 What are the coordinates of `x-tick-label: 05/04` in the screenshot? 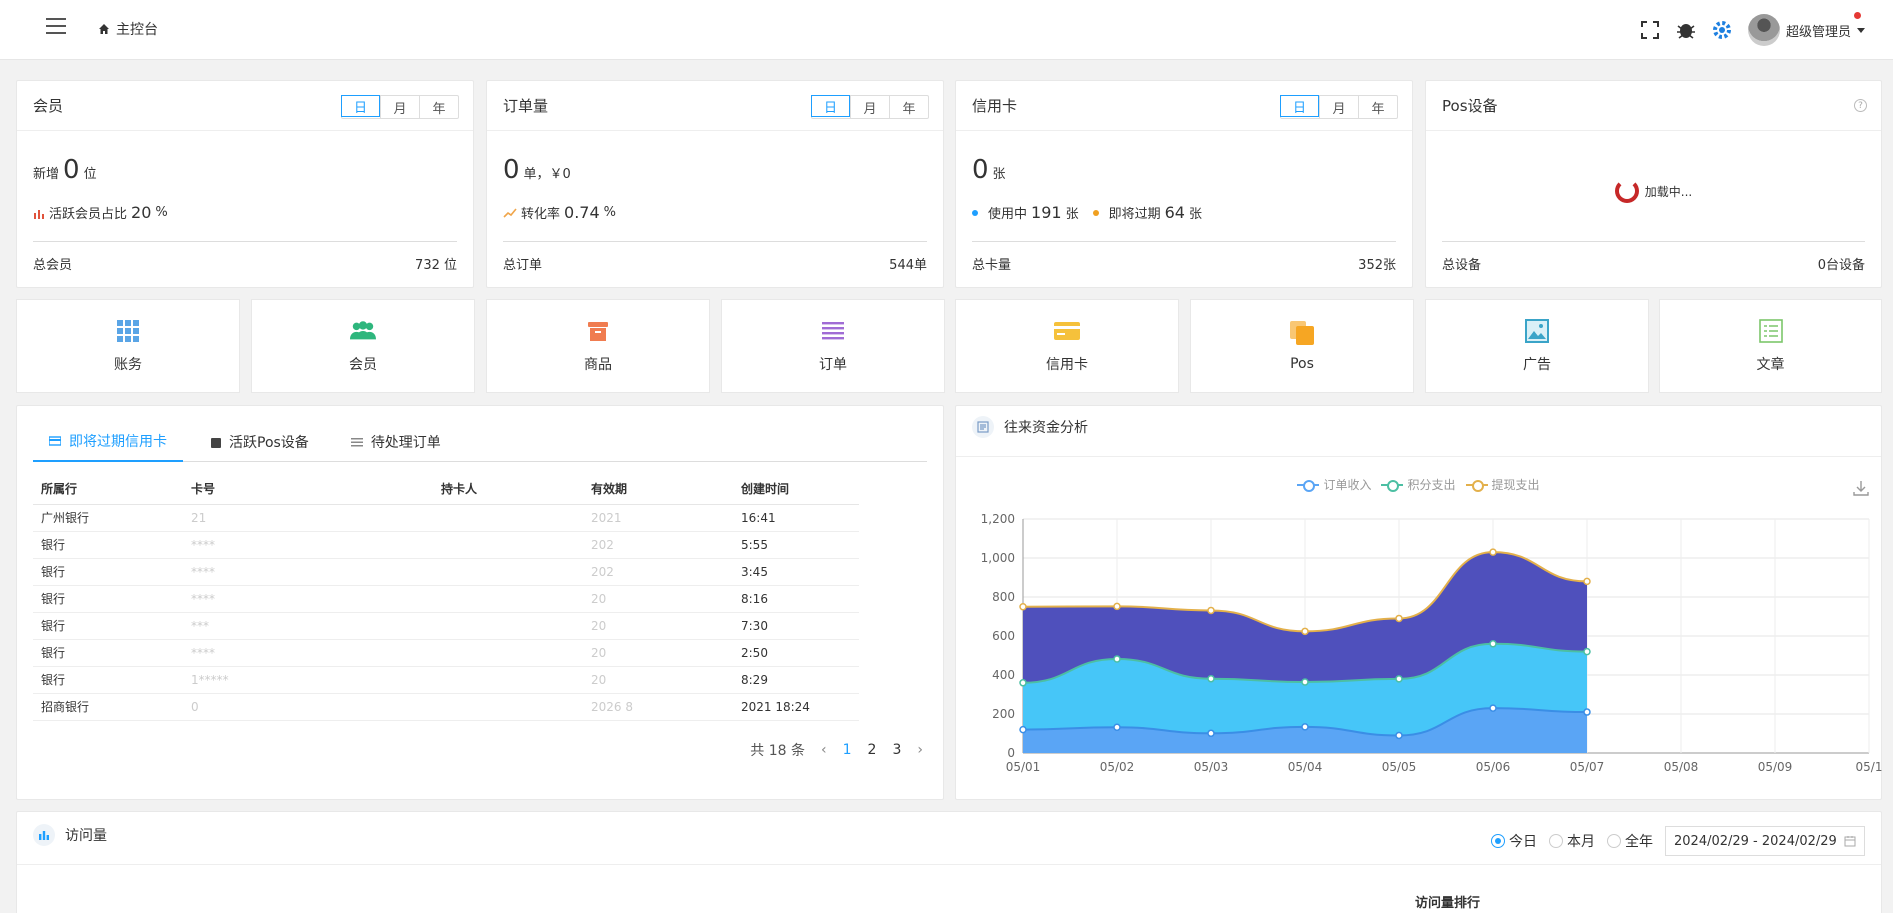 It's located at (1305, 767).